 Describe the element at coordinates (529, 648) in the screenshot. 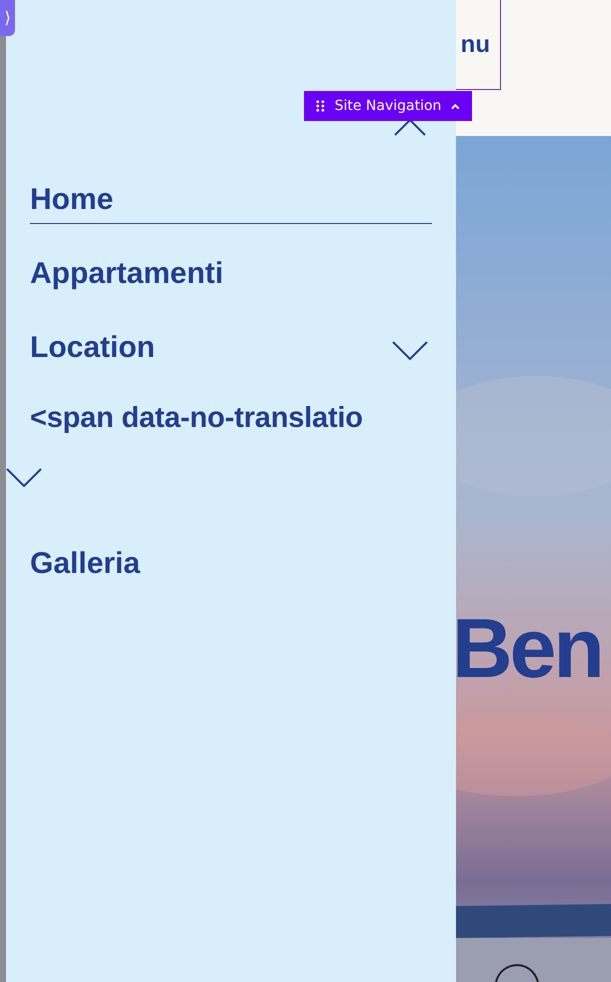

I see `hero-heading: Ben` at that location.